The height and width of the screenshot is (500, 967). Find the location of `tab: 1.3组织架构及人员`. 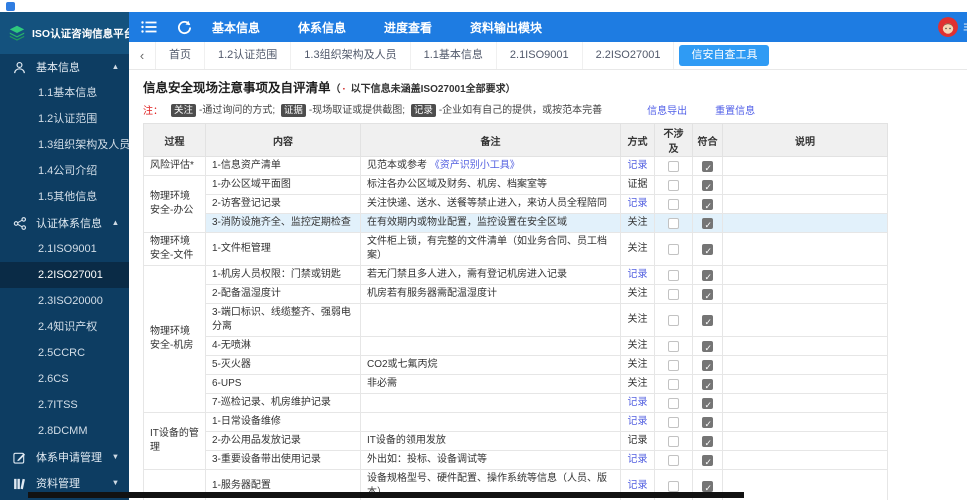

tab: 1.3组织架构及人员 is located at coordinates (351, 55).